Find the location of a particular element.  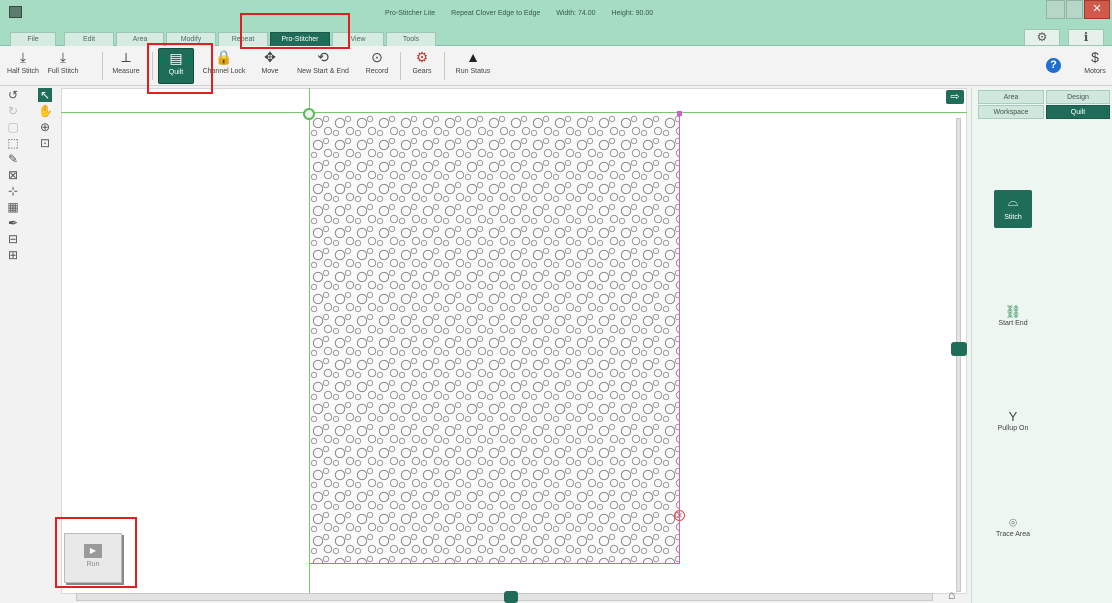

zoom-icon: ⊕ is located at coordinates (45, 127).